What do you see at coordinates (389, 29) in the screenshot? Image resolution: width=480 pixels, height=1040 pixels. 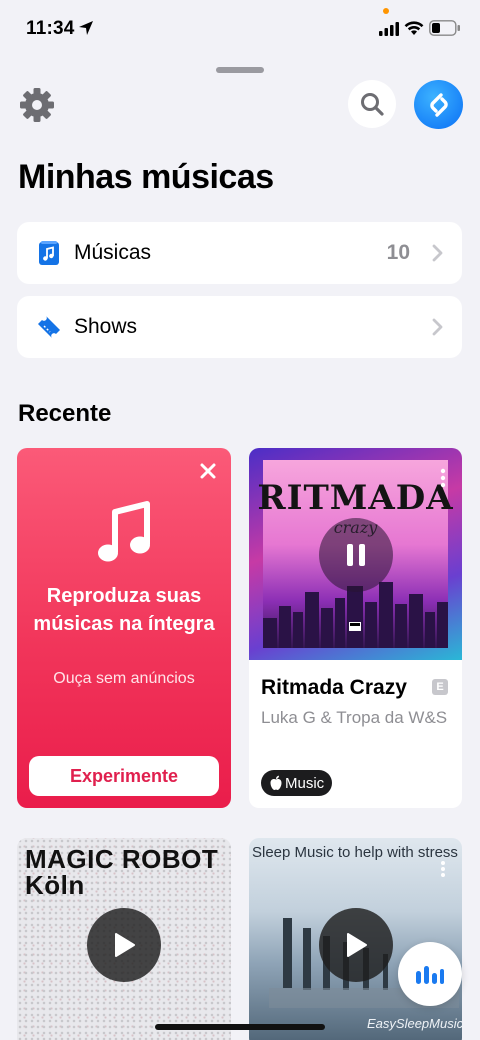 I see `signal-icon` at bounding box center [389, 29].